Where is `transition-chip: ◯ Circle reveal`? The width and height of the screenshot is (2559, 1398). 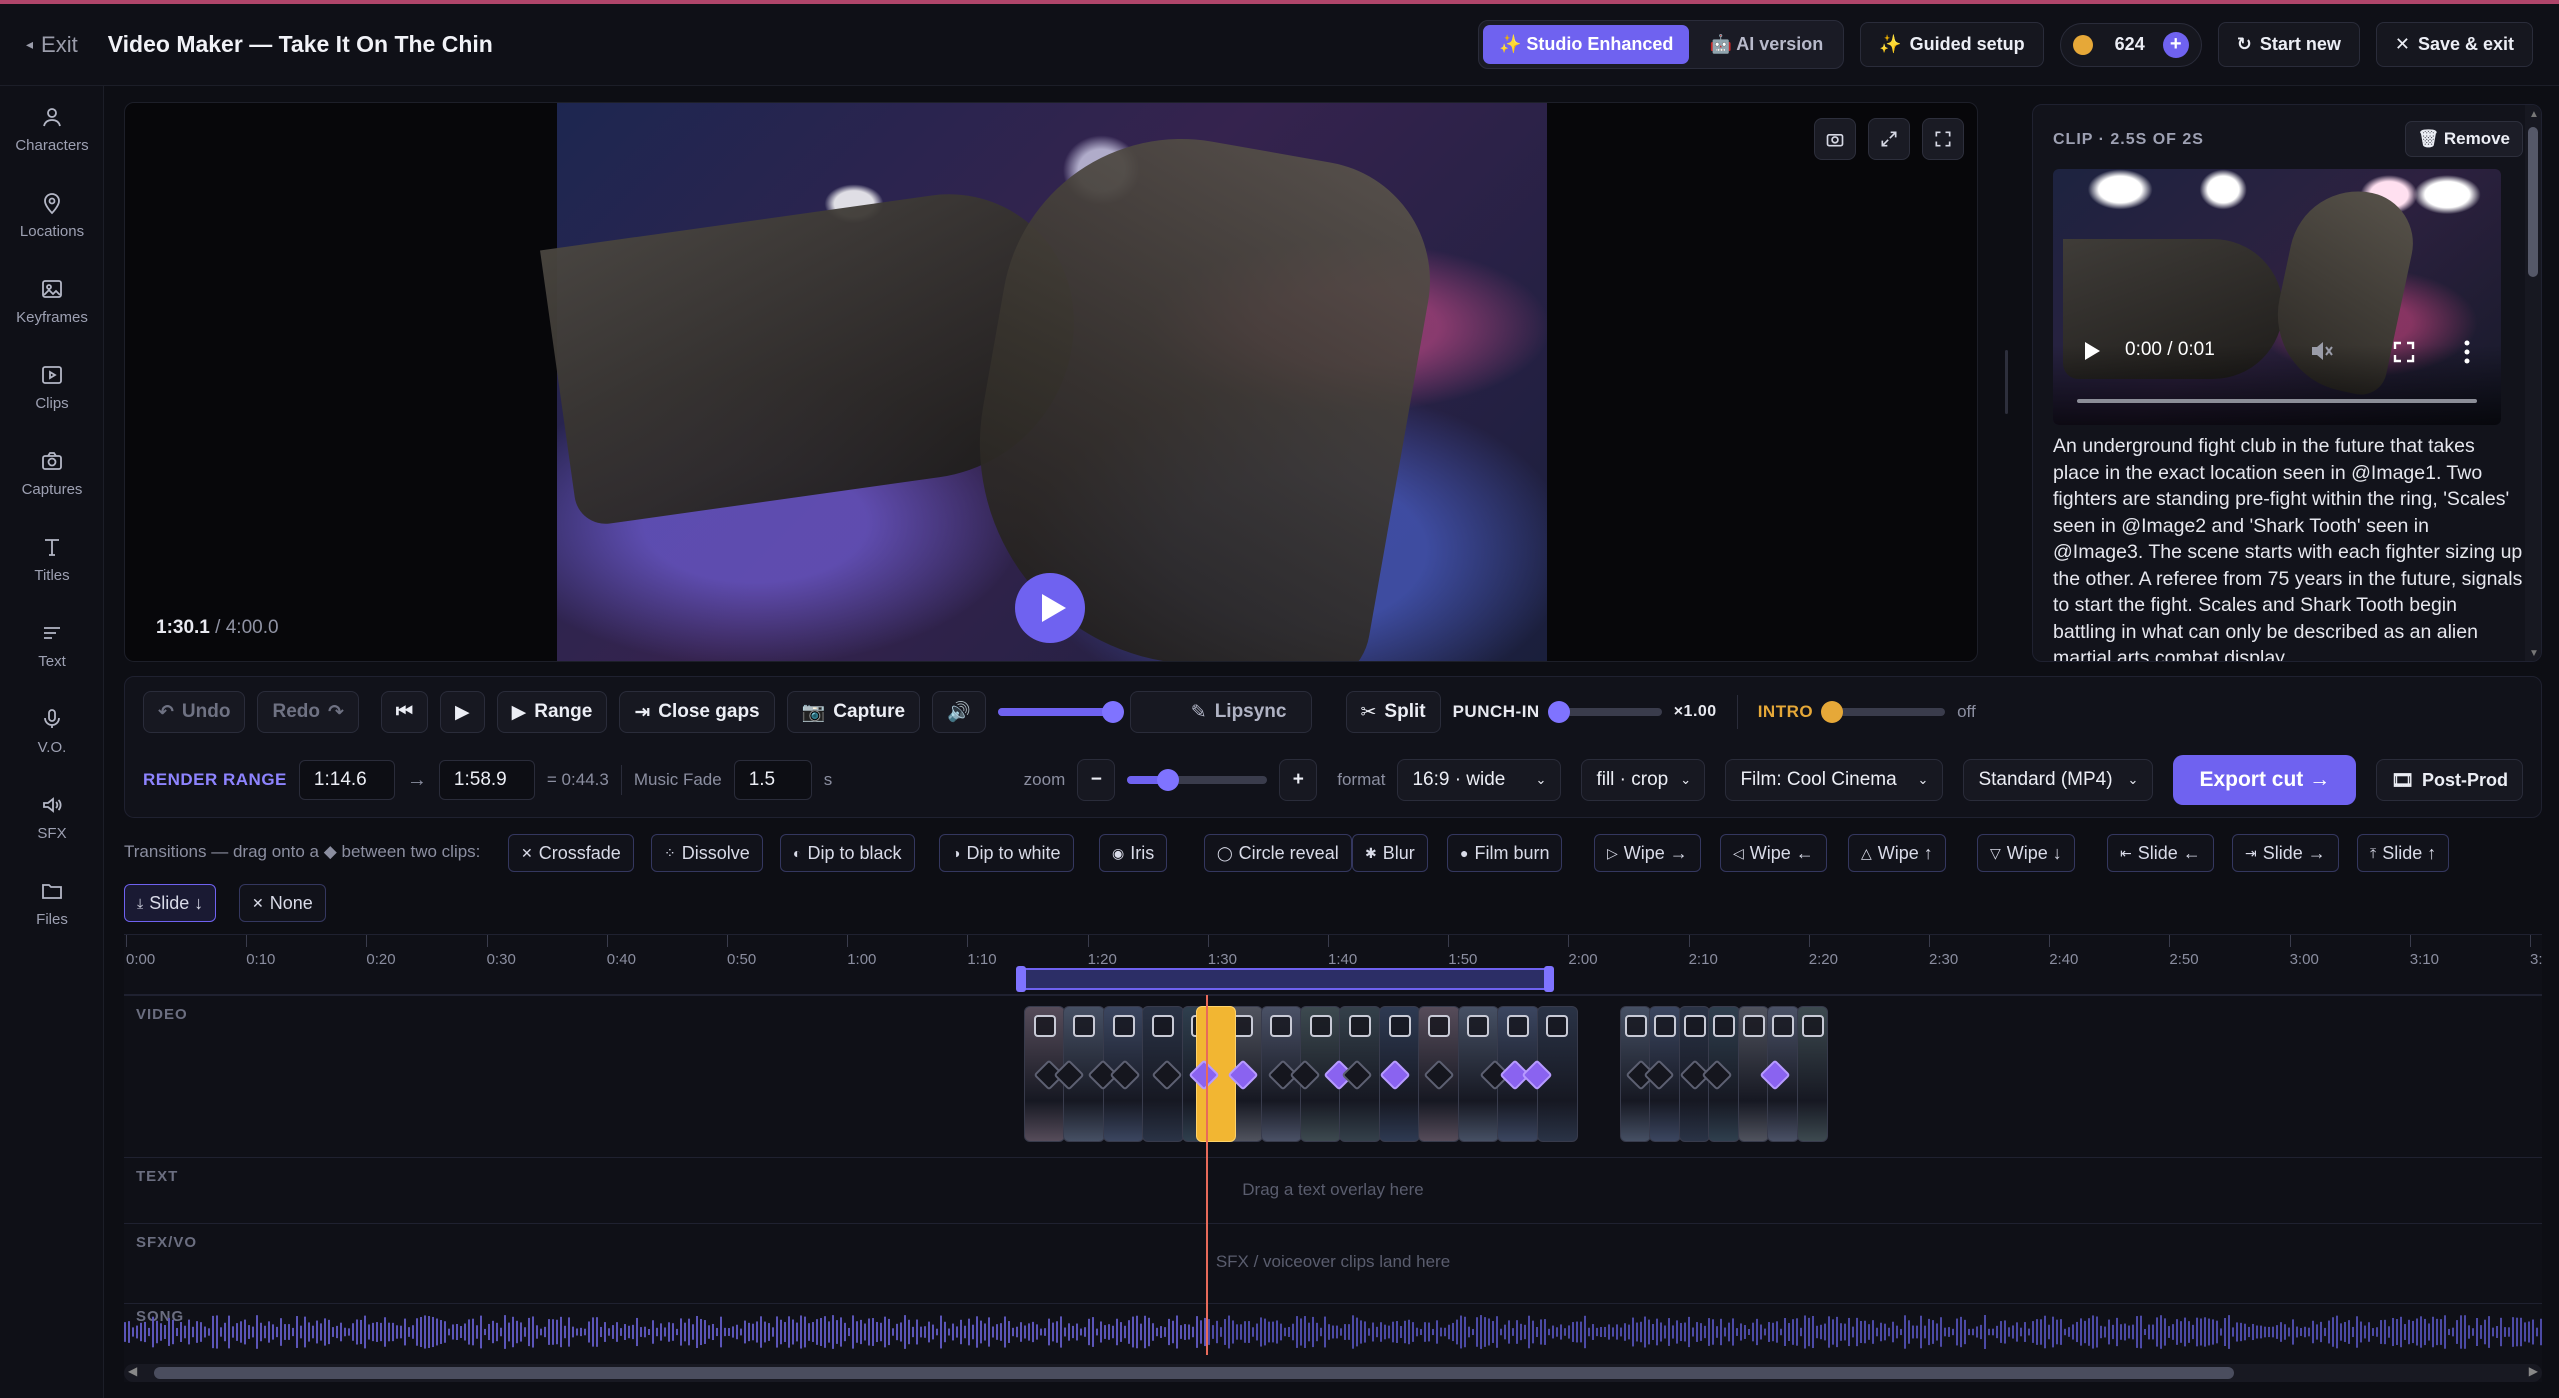 transition-chip: ◯ Circle reveal is located at coordinates (1278, 853).